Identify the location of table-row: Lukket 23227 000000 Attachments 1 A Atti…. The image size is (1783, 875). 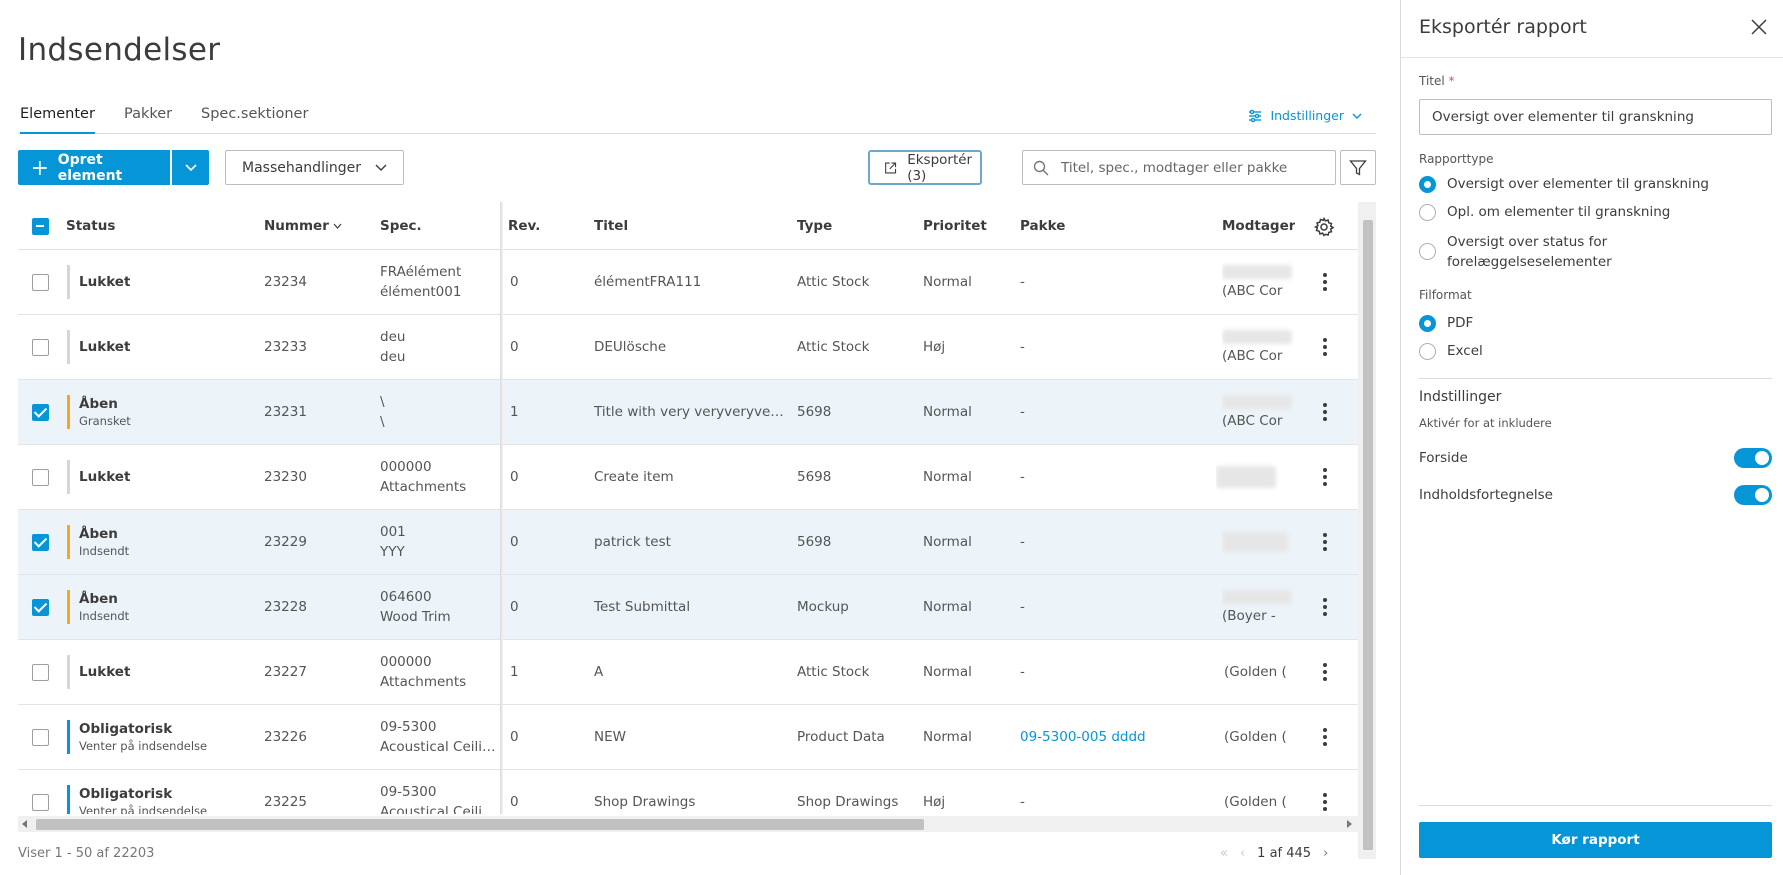
(688, 672).